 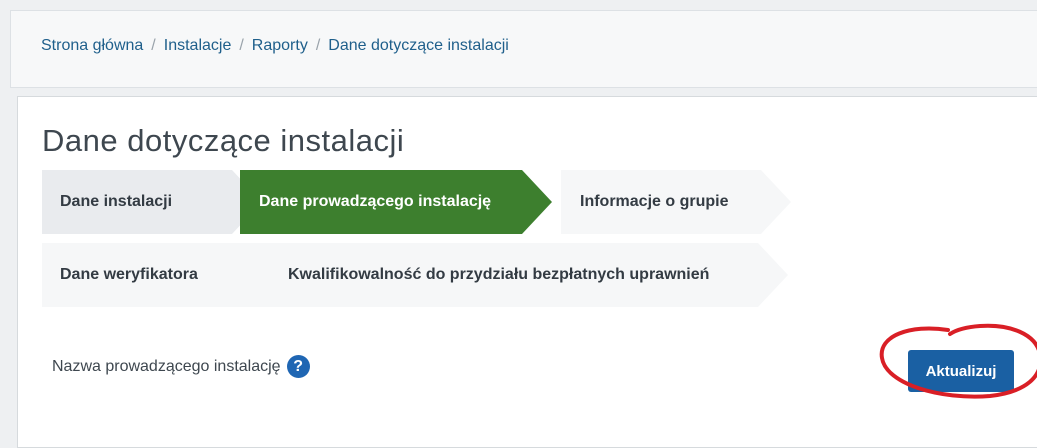 I want to click on step-tab-dane-prowadzacego: Dane prowadzącego instalację, so click(x=396, y=202).